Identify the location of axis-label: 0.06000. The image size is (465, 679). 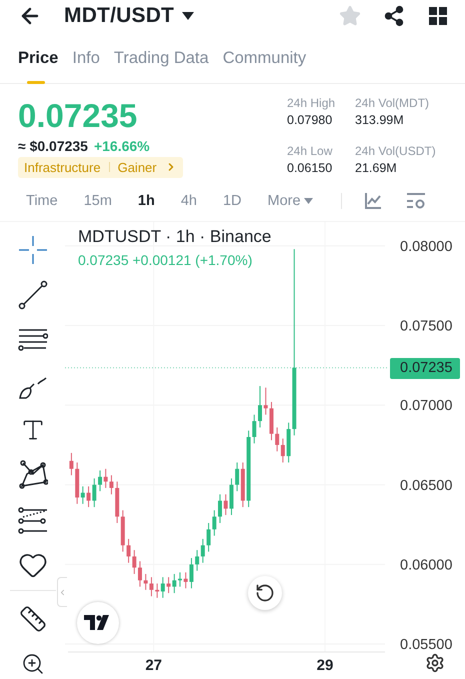
(426, 565).